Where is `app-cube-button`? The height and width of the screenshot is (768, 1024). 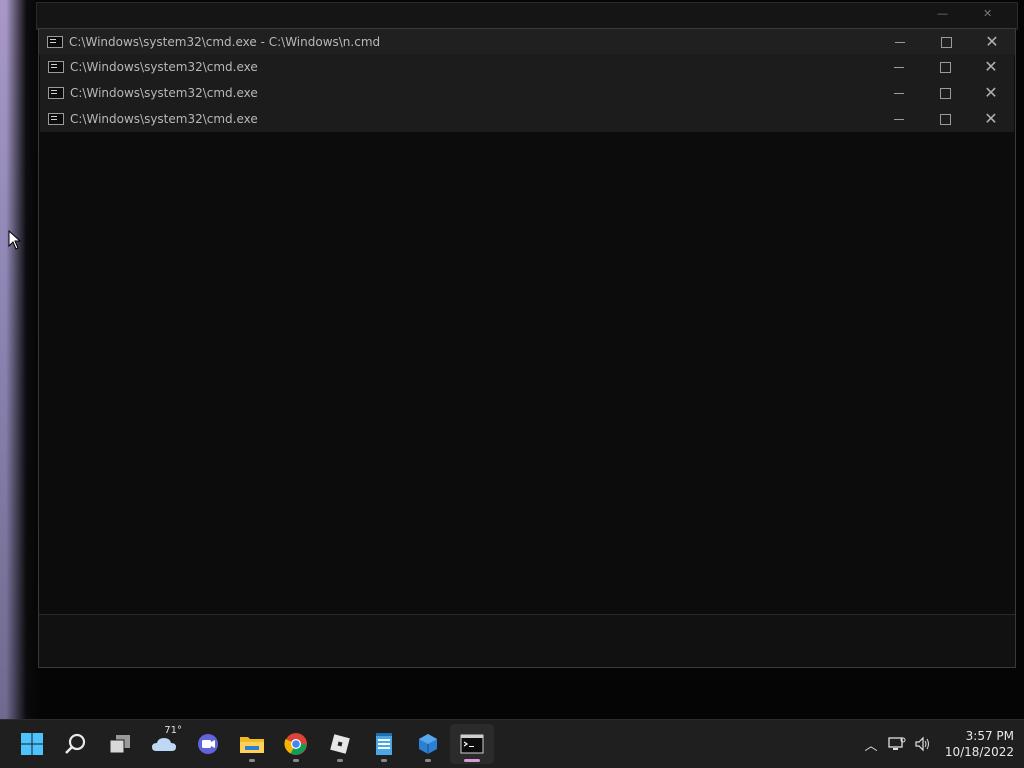
app-cube-button is located at coordinates (428, 744).